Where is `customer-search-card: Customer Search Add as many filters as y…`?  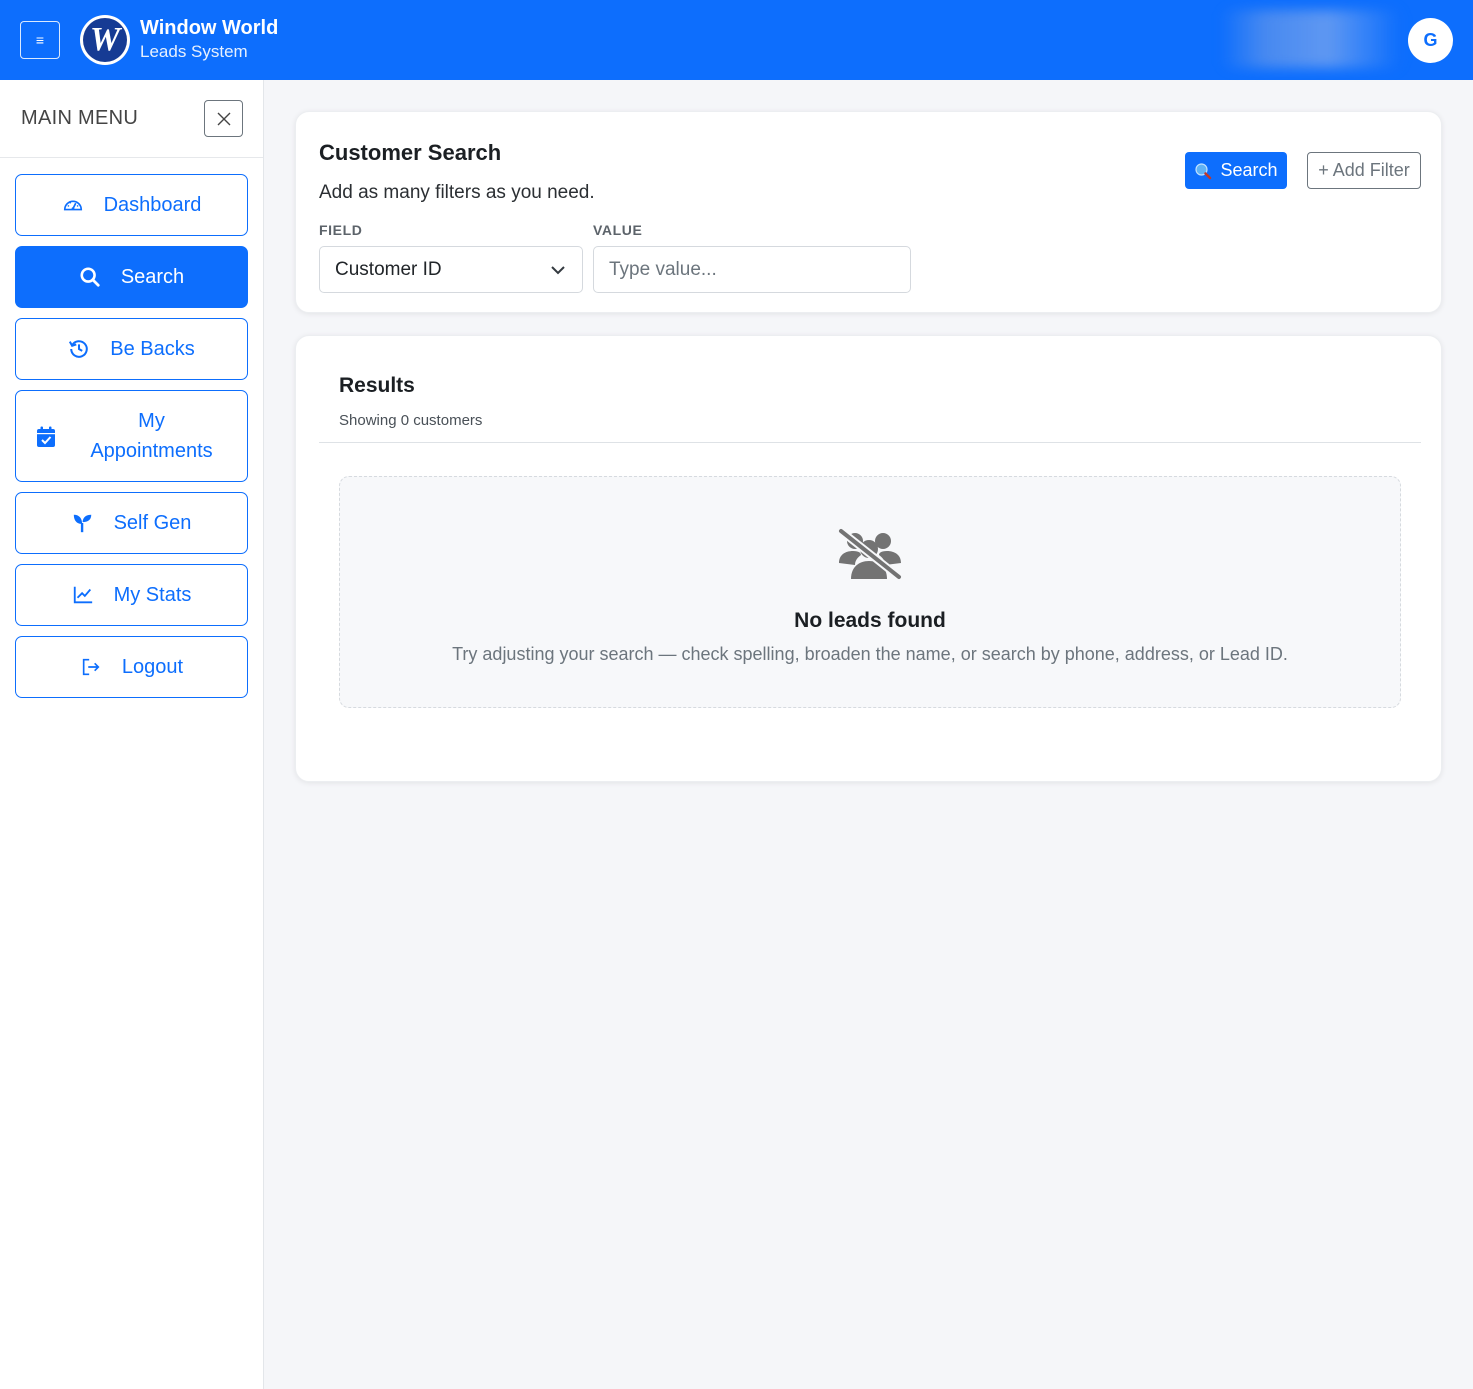 customer-search-card: Customer Search Add as many filters as y… is located at coordinates (868, 212).